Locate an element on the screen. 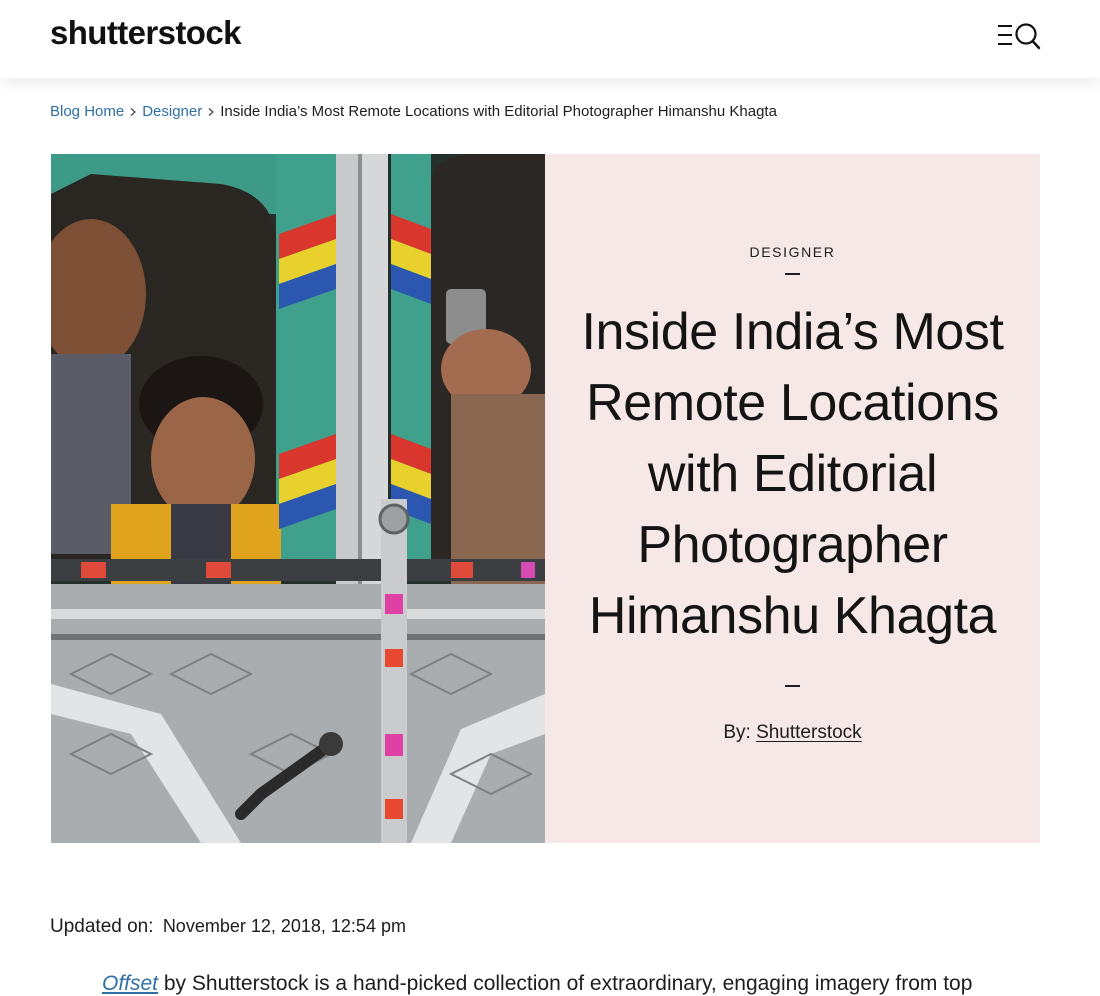  updated-value: November 12, 2018, 12:54 pm is located at coordinates (284, 926).